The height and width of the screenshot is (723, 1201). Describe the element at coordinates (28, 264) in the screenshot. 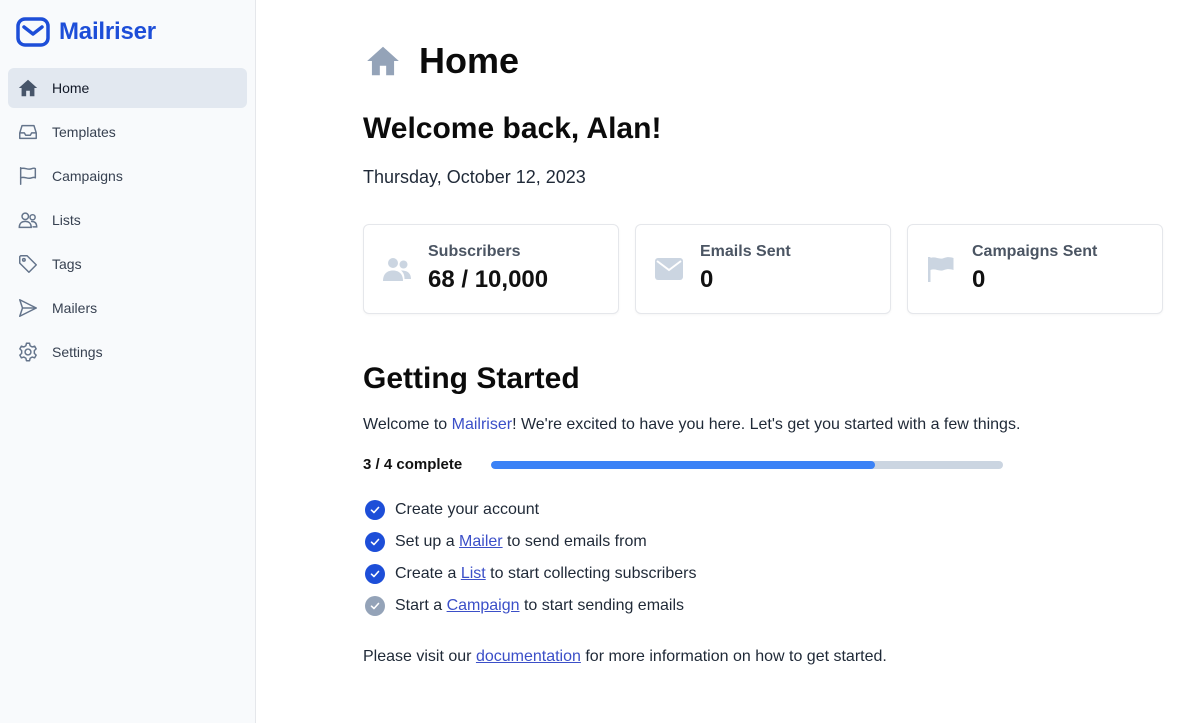

I see `tag-icon` at that location.